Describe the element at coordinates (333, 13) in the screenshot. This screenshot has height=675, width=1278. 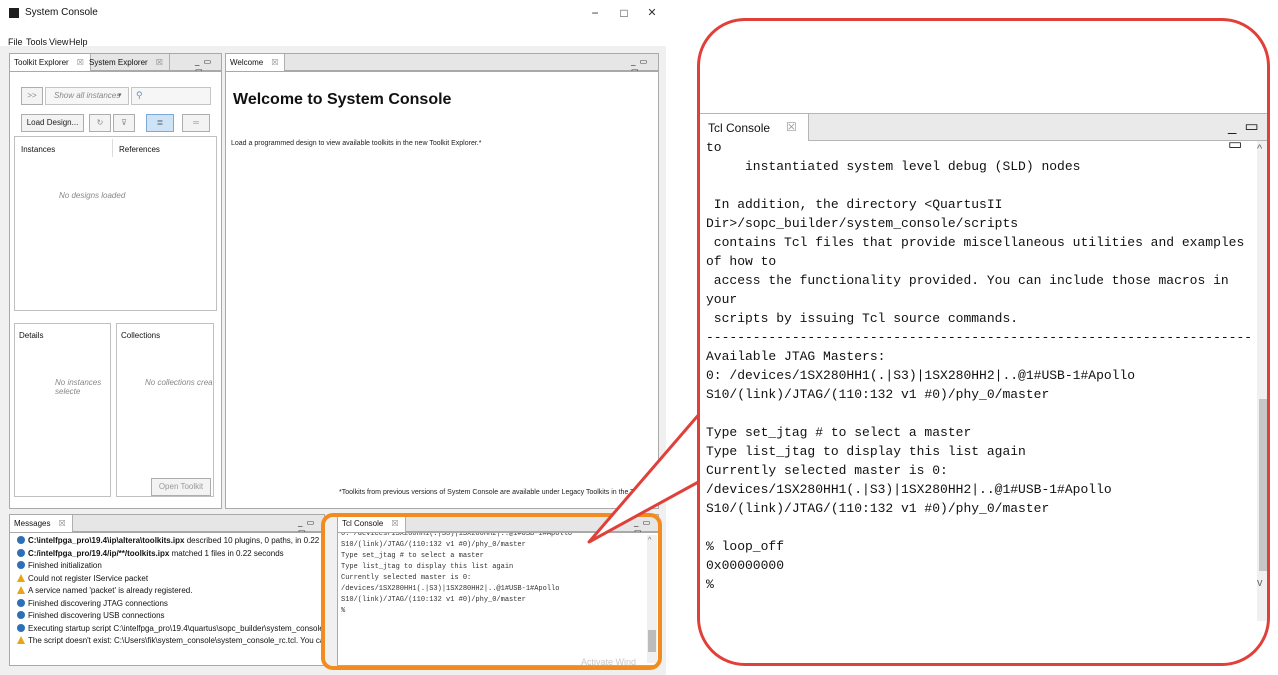
I see `title-bar` at that location.